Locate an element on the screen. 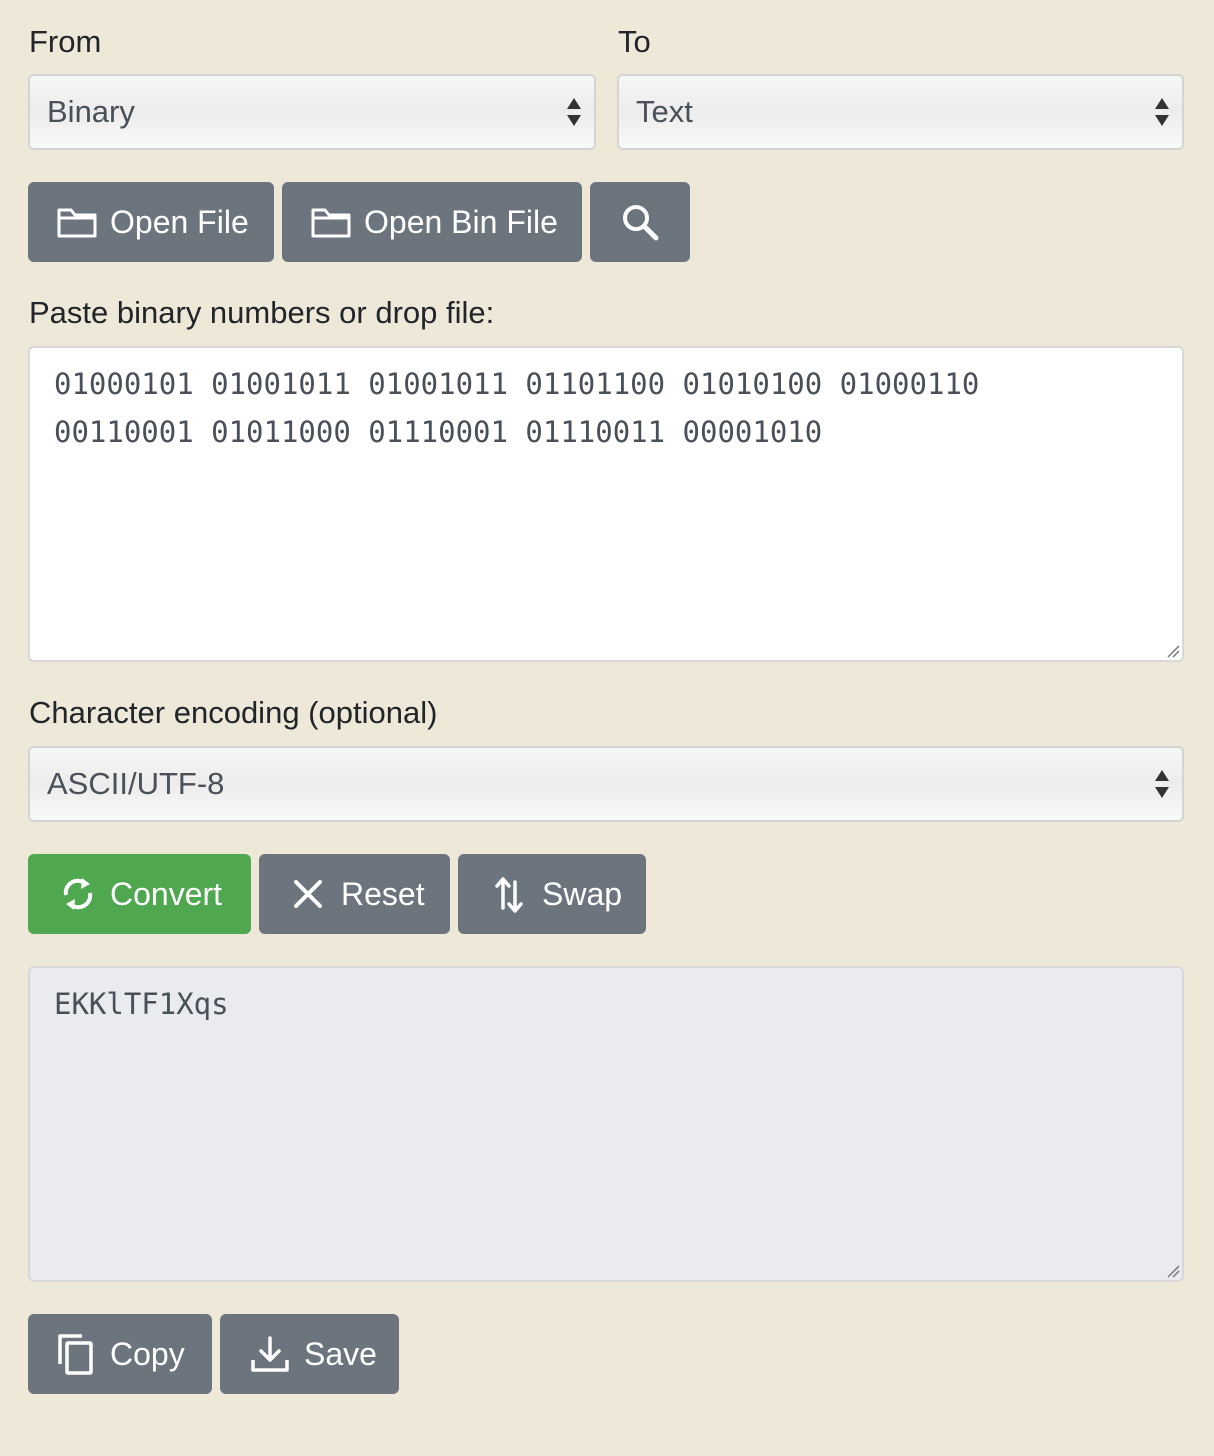 The width and height of the screenshot is (1214, 1456). from-select: Binary is located at coordinates (312, 112).